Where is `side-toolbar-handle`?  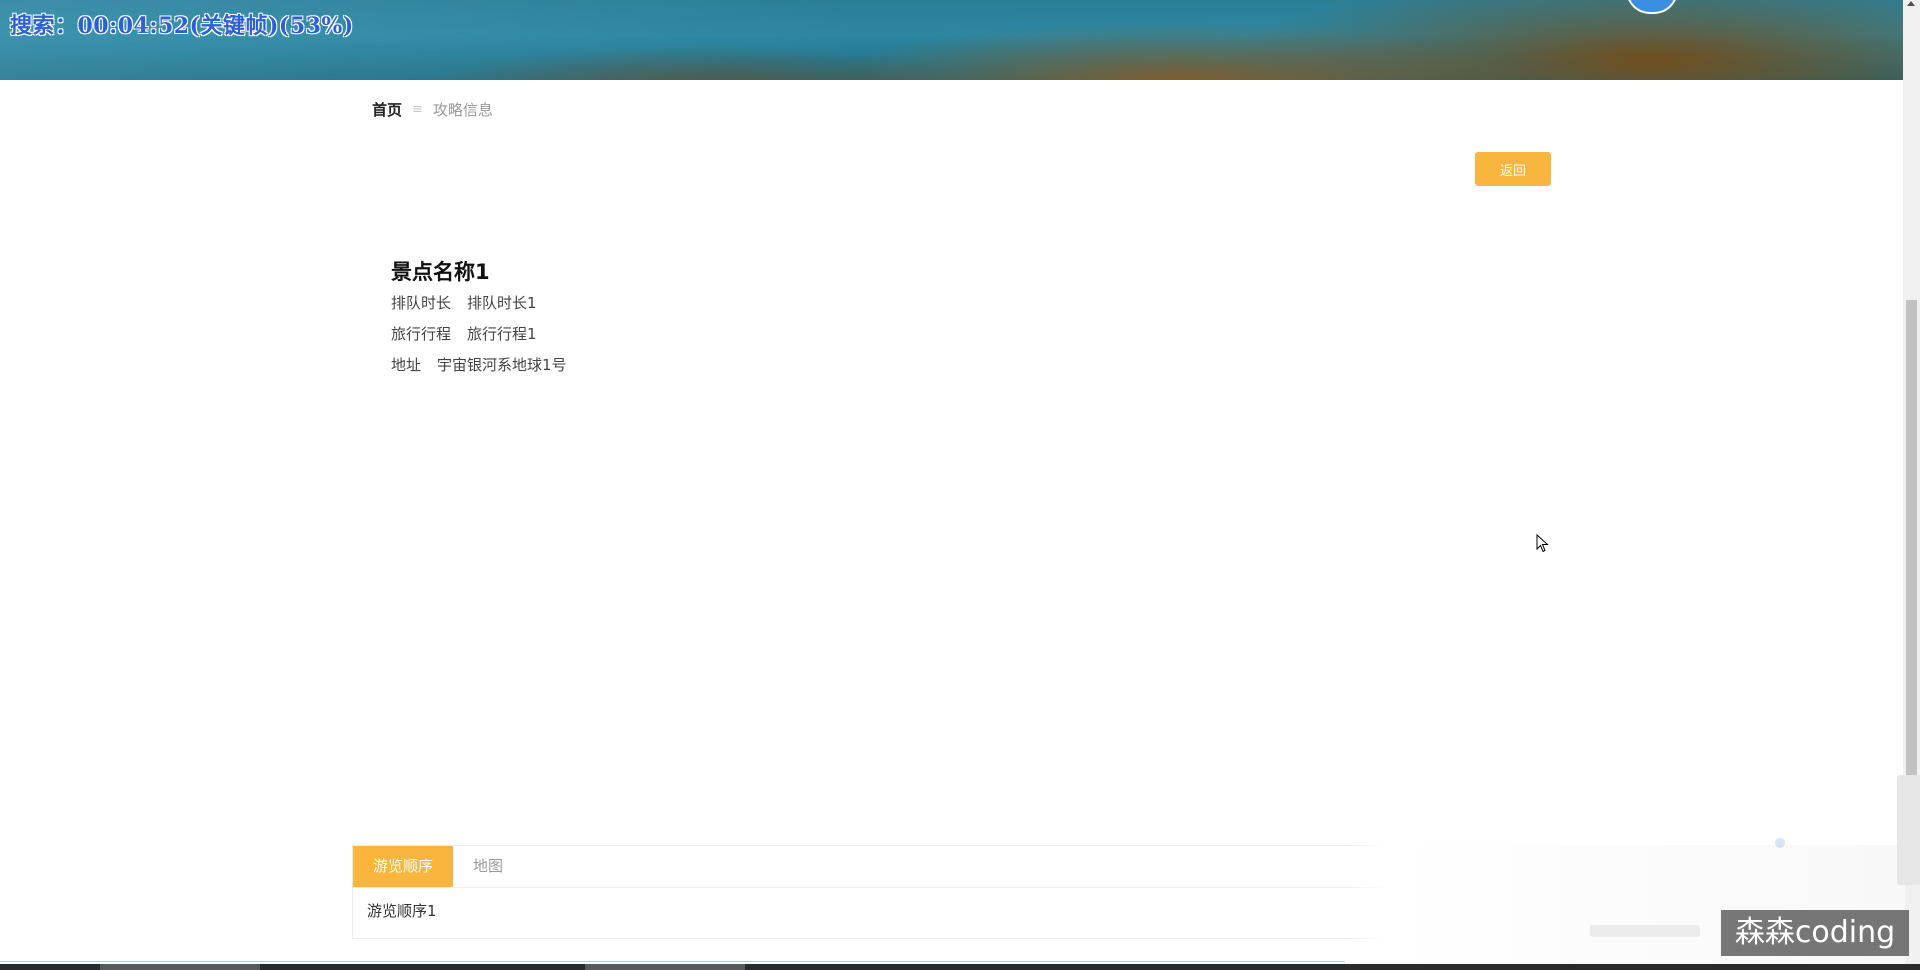
side-toolbar-handle is located at coordinates (1908, 830).